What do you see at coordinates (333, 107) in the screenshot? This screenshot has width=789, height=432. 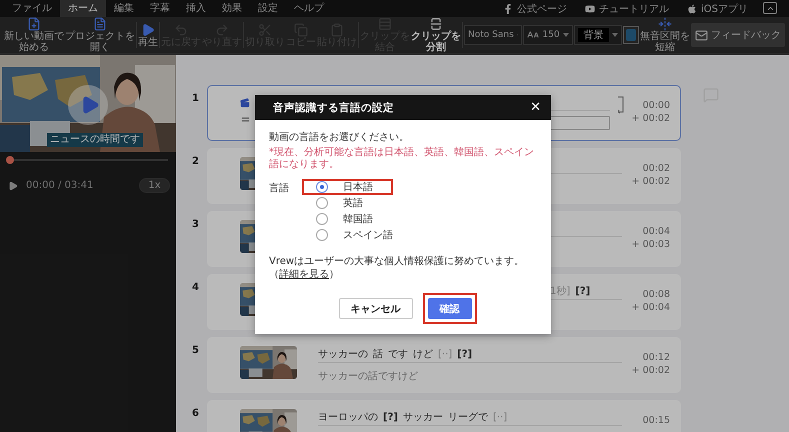 I see `dialog-title: 音声認識する言語の設定` at bounding box center [333, 107].